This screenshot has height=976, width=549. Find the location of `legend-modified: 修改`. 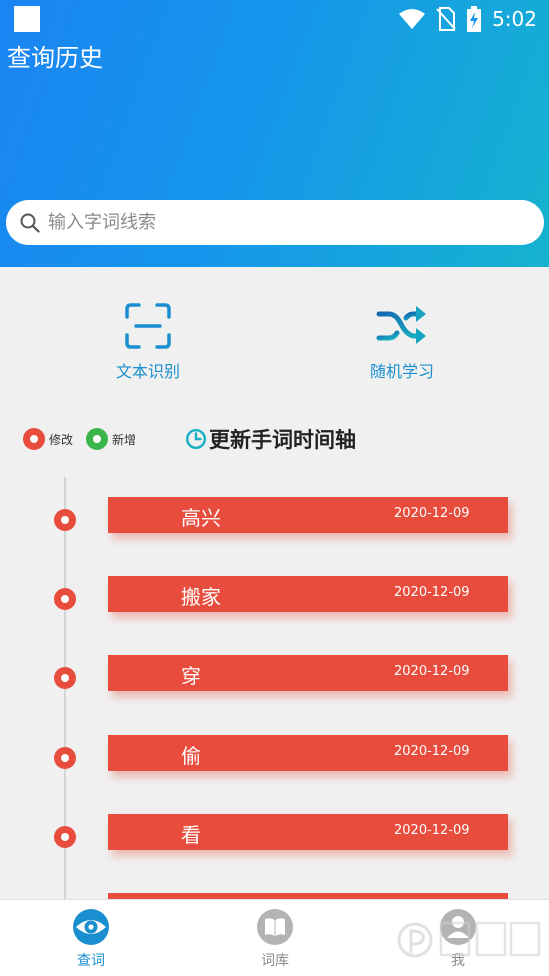

legend-modified: 修改 is located at coordinates (48, 439).